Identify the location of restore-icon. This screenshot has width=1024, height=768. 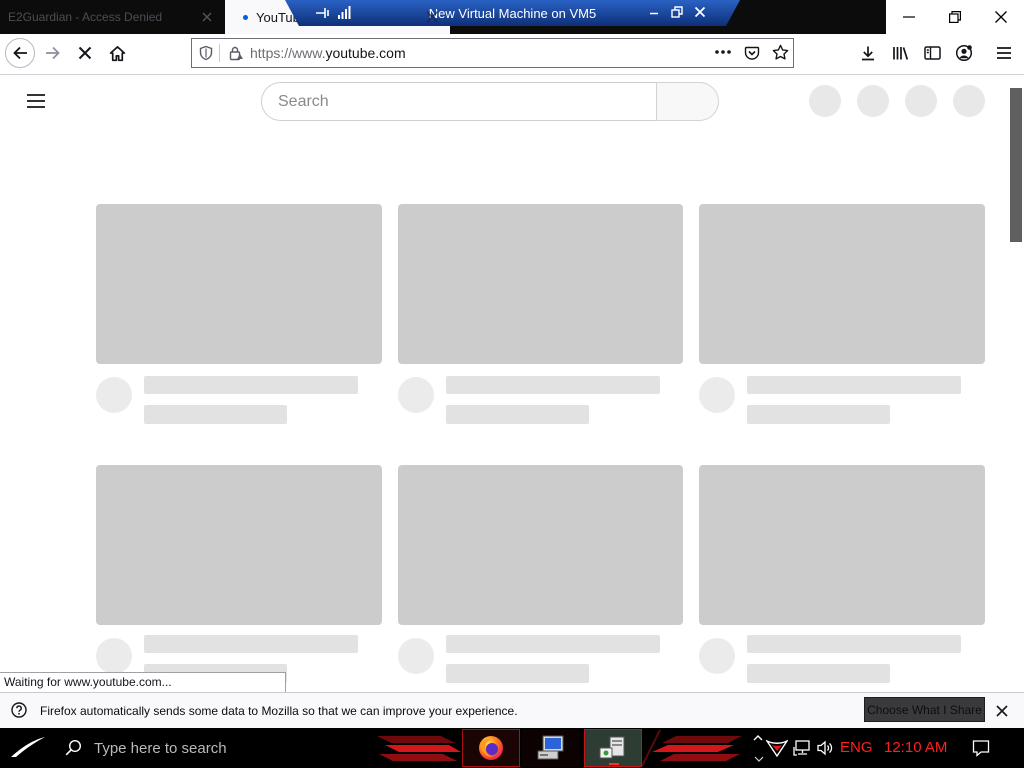
(677, 12).